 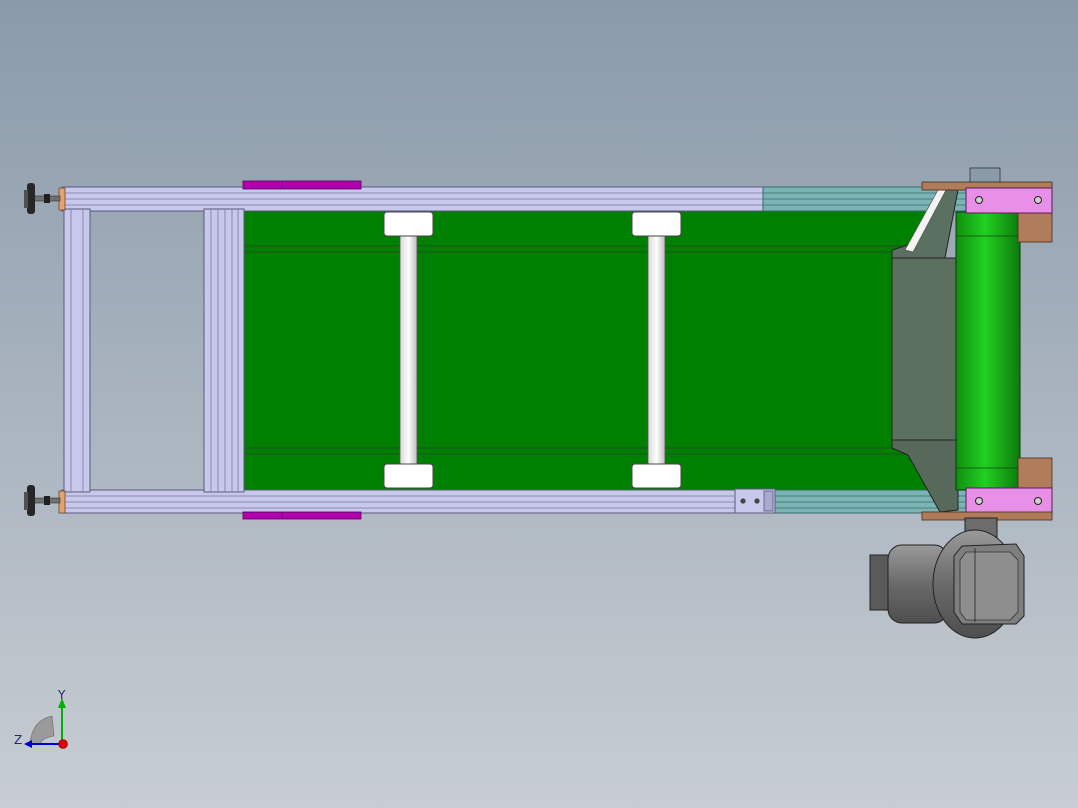 I want to click on mounting-bracket-bottom, so click(x=302, y=515).